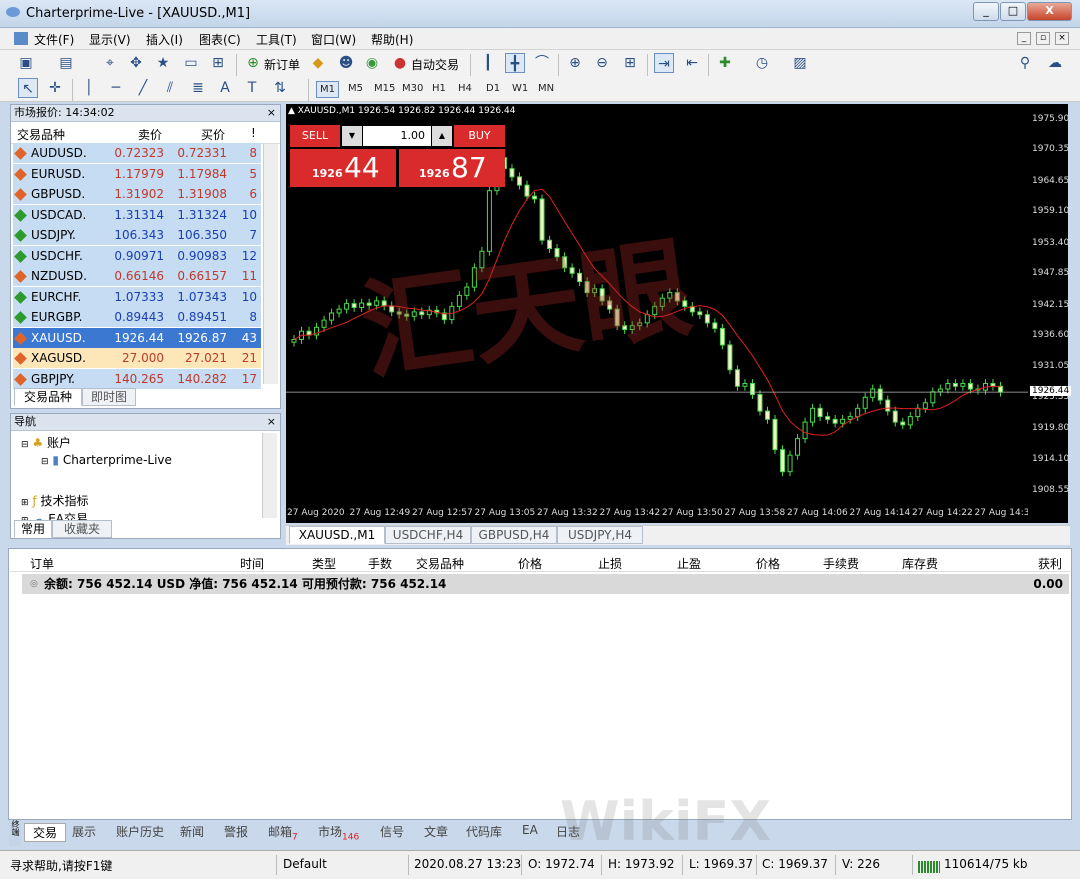 The height and width of the screenshot is (879, 1080). Describe the element at coordinates (25, 503) in the screenshot. I see `expand-icon: ⊞` at that location.